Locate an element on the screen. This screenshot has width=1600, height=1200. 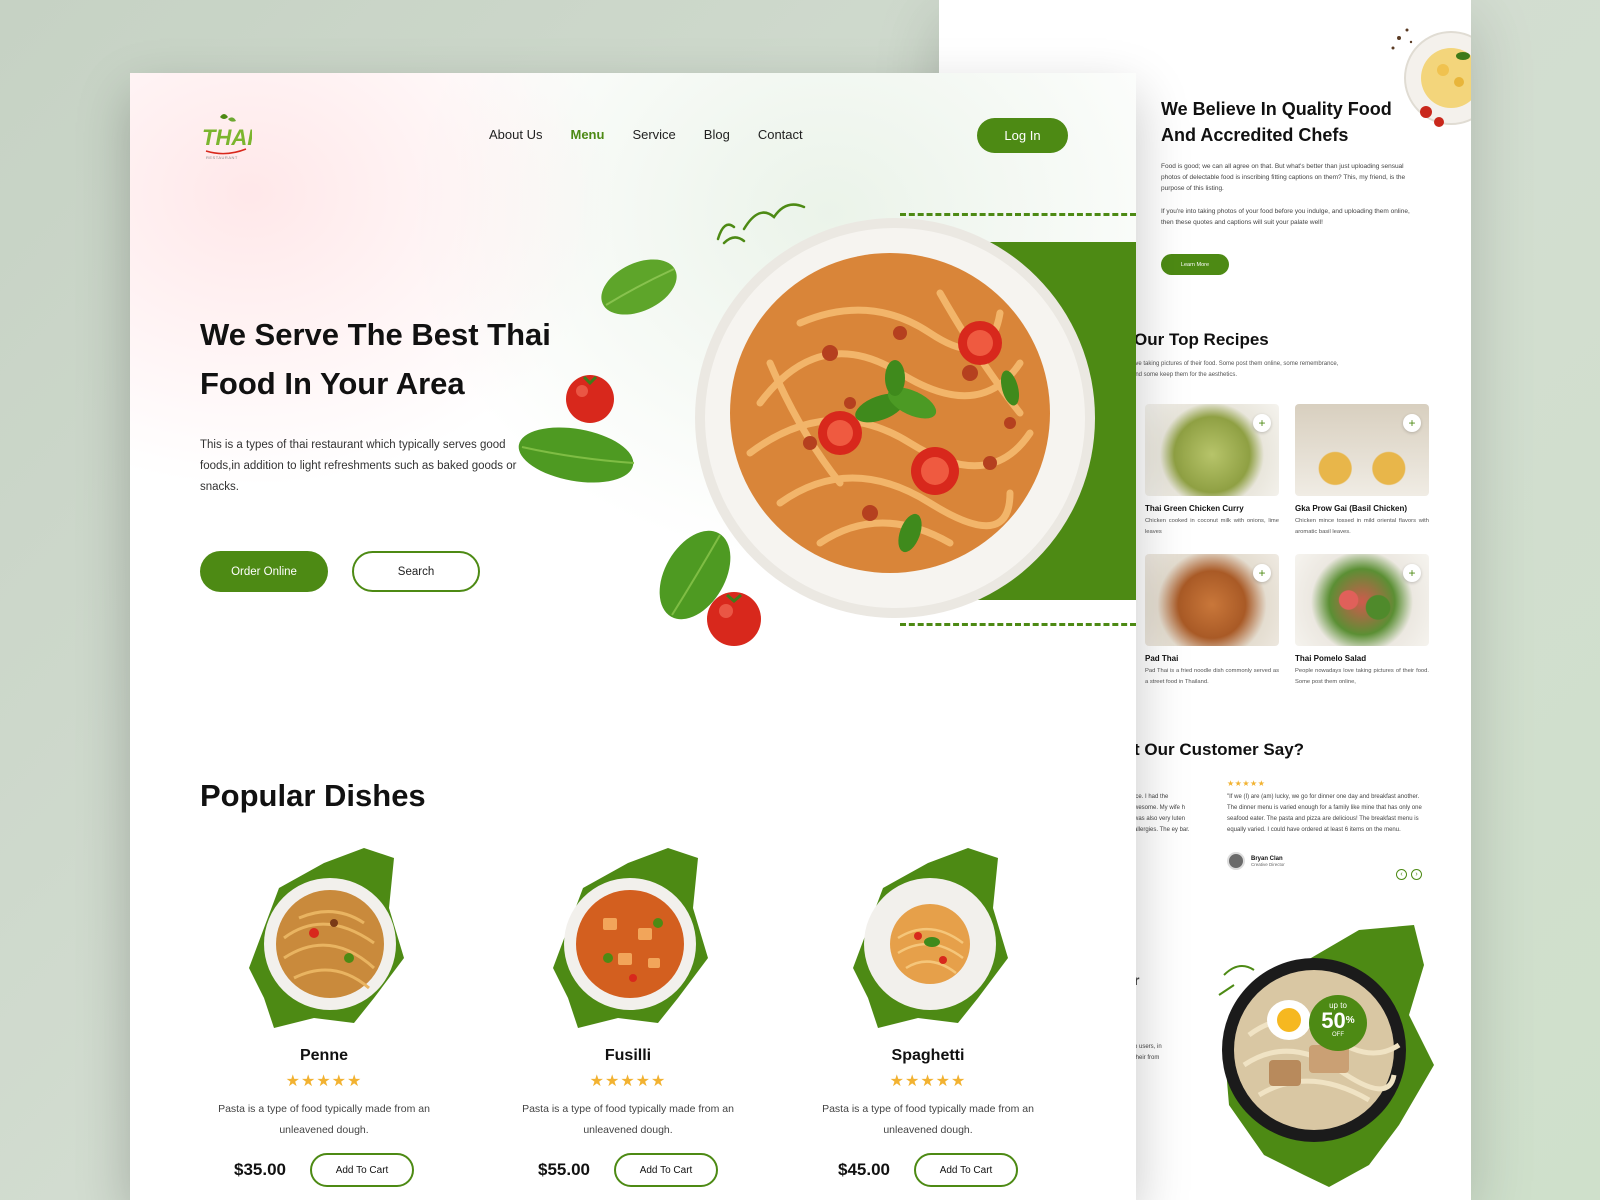
basil-chicken-image: + is located at coordinates (1362, 450).